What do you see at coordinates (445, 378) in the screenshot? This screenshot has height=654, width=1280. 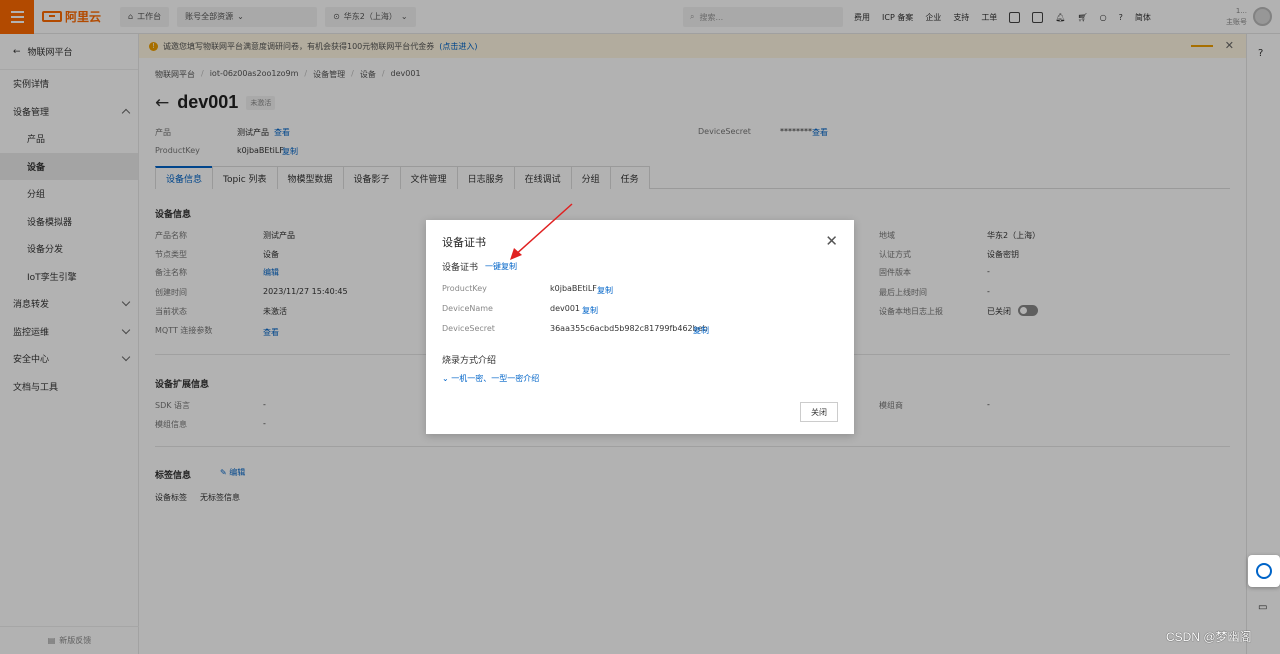 I see `chevron-down-icon: ⌄` at bounding box center [445, 378].